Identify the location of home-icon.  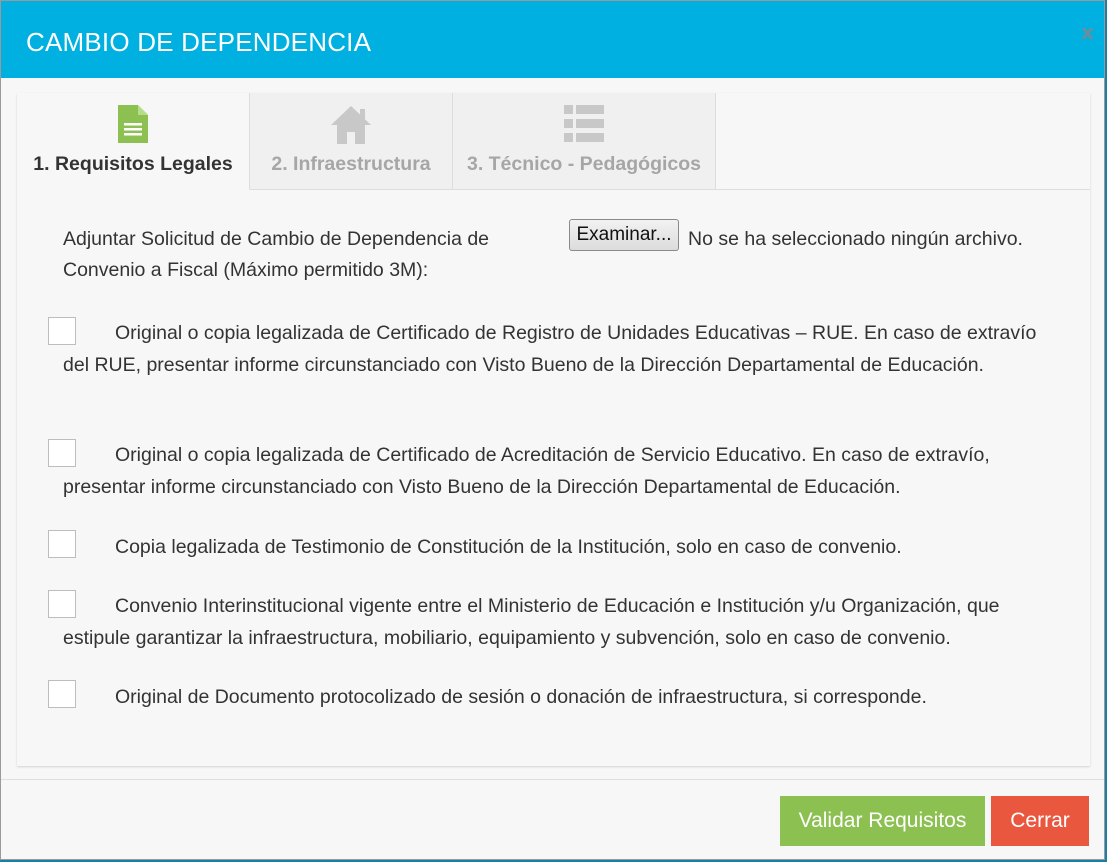
(351, 124).